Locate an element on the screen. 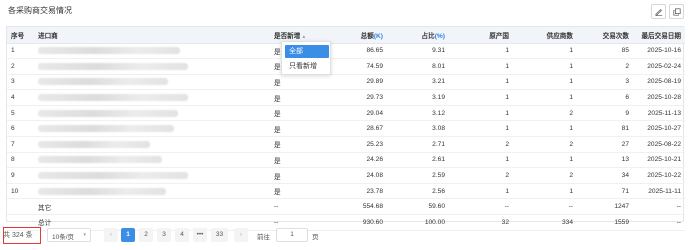  col-header-suppliers: 供应商数 is located at coordinates (545, 35).